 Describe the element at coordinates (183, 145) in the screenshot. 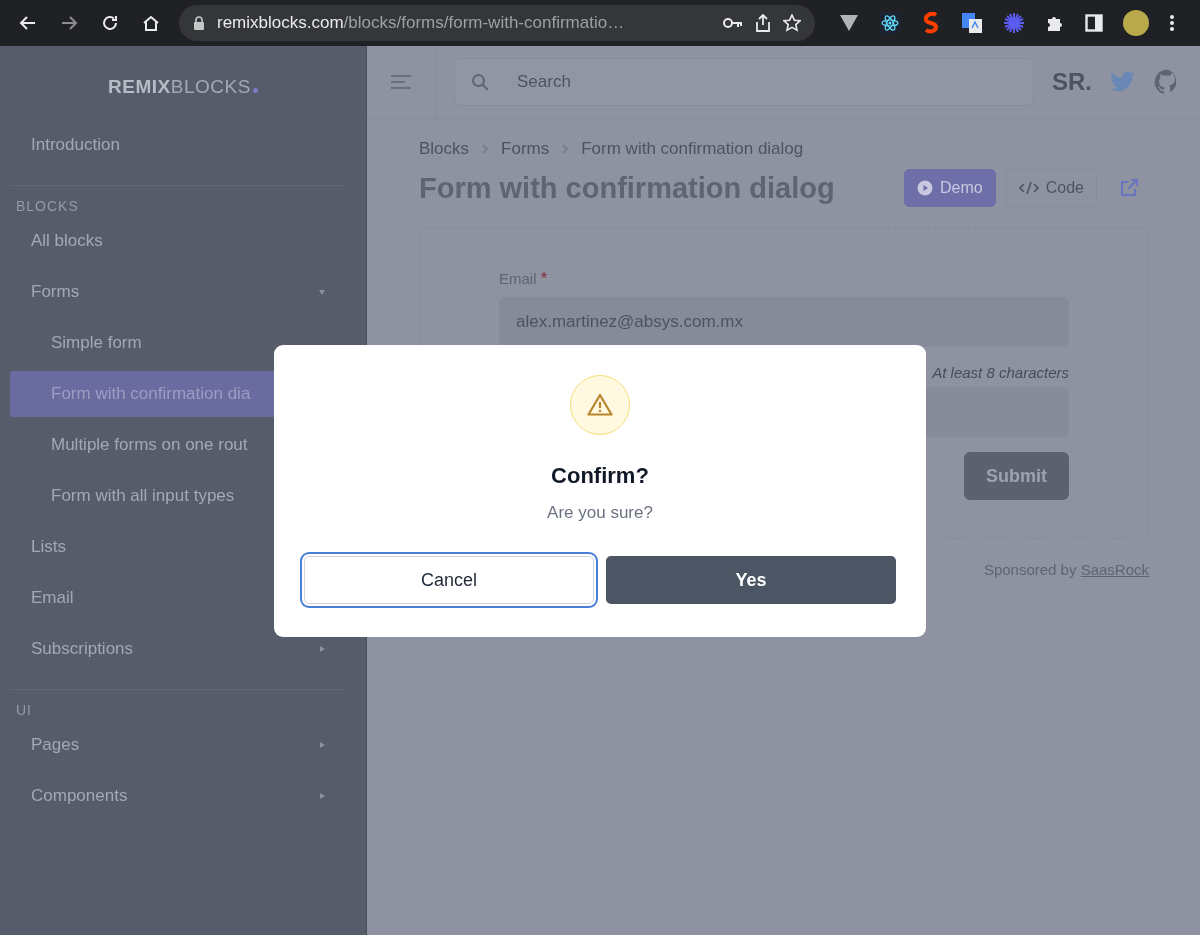

I see `sidebar-item: Introduction` at that location.